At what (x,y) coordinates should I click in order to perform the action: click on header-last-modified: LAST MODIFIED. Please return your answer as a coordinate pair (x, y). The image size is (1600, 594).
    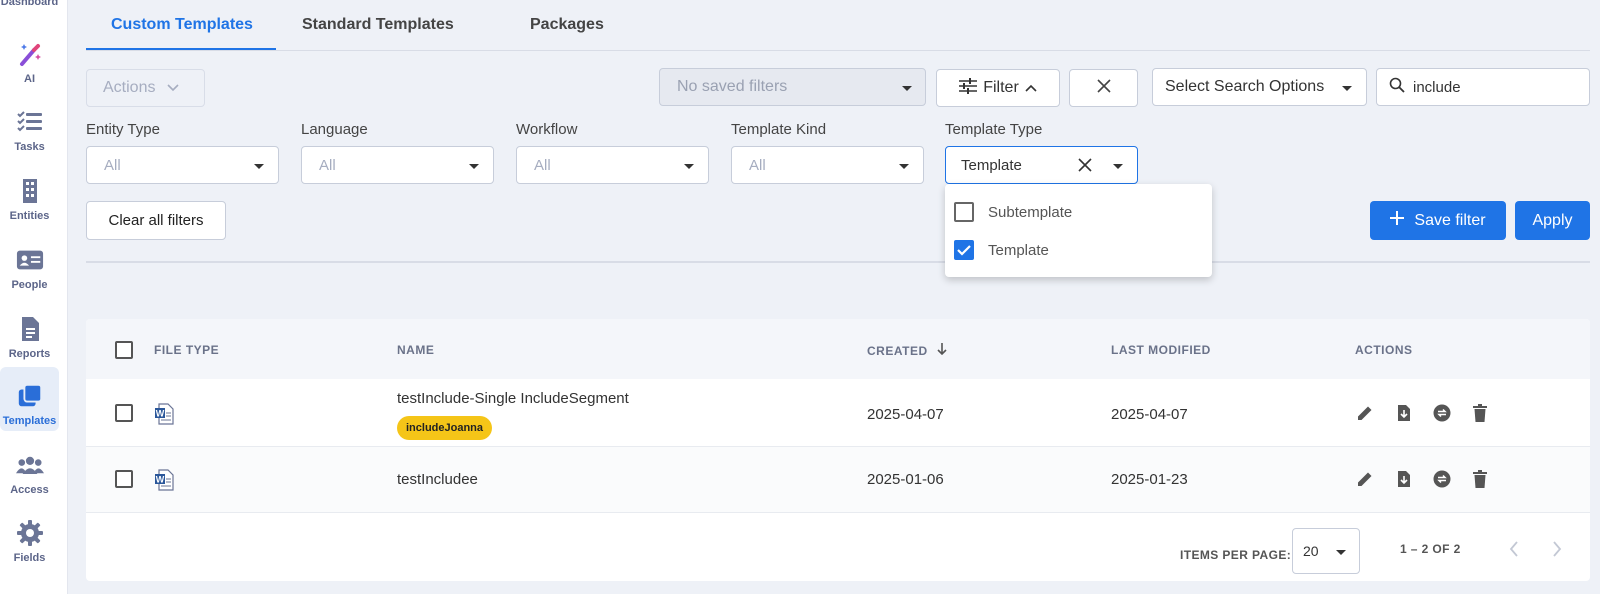
    Looking at the image, I should click on (1161, 350).